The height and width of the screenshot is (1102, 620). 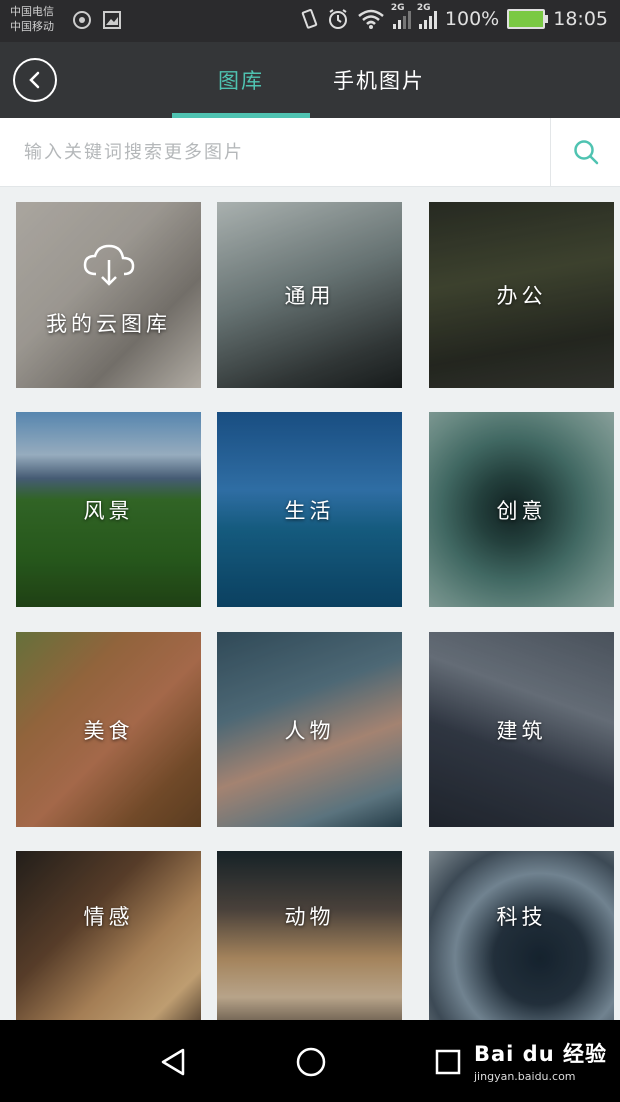 I want to click on category-label: 办公, so click(x=521, y=296).